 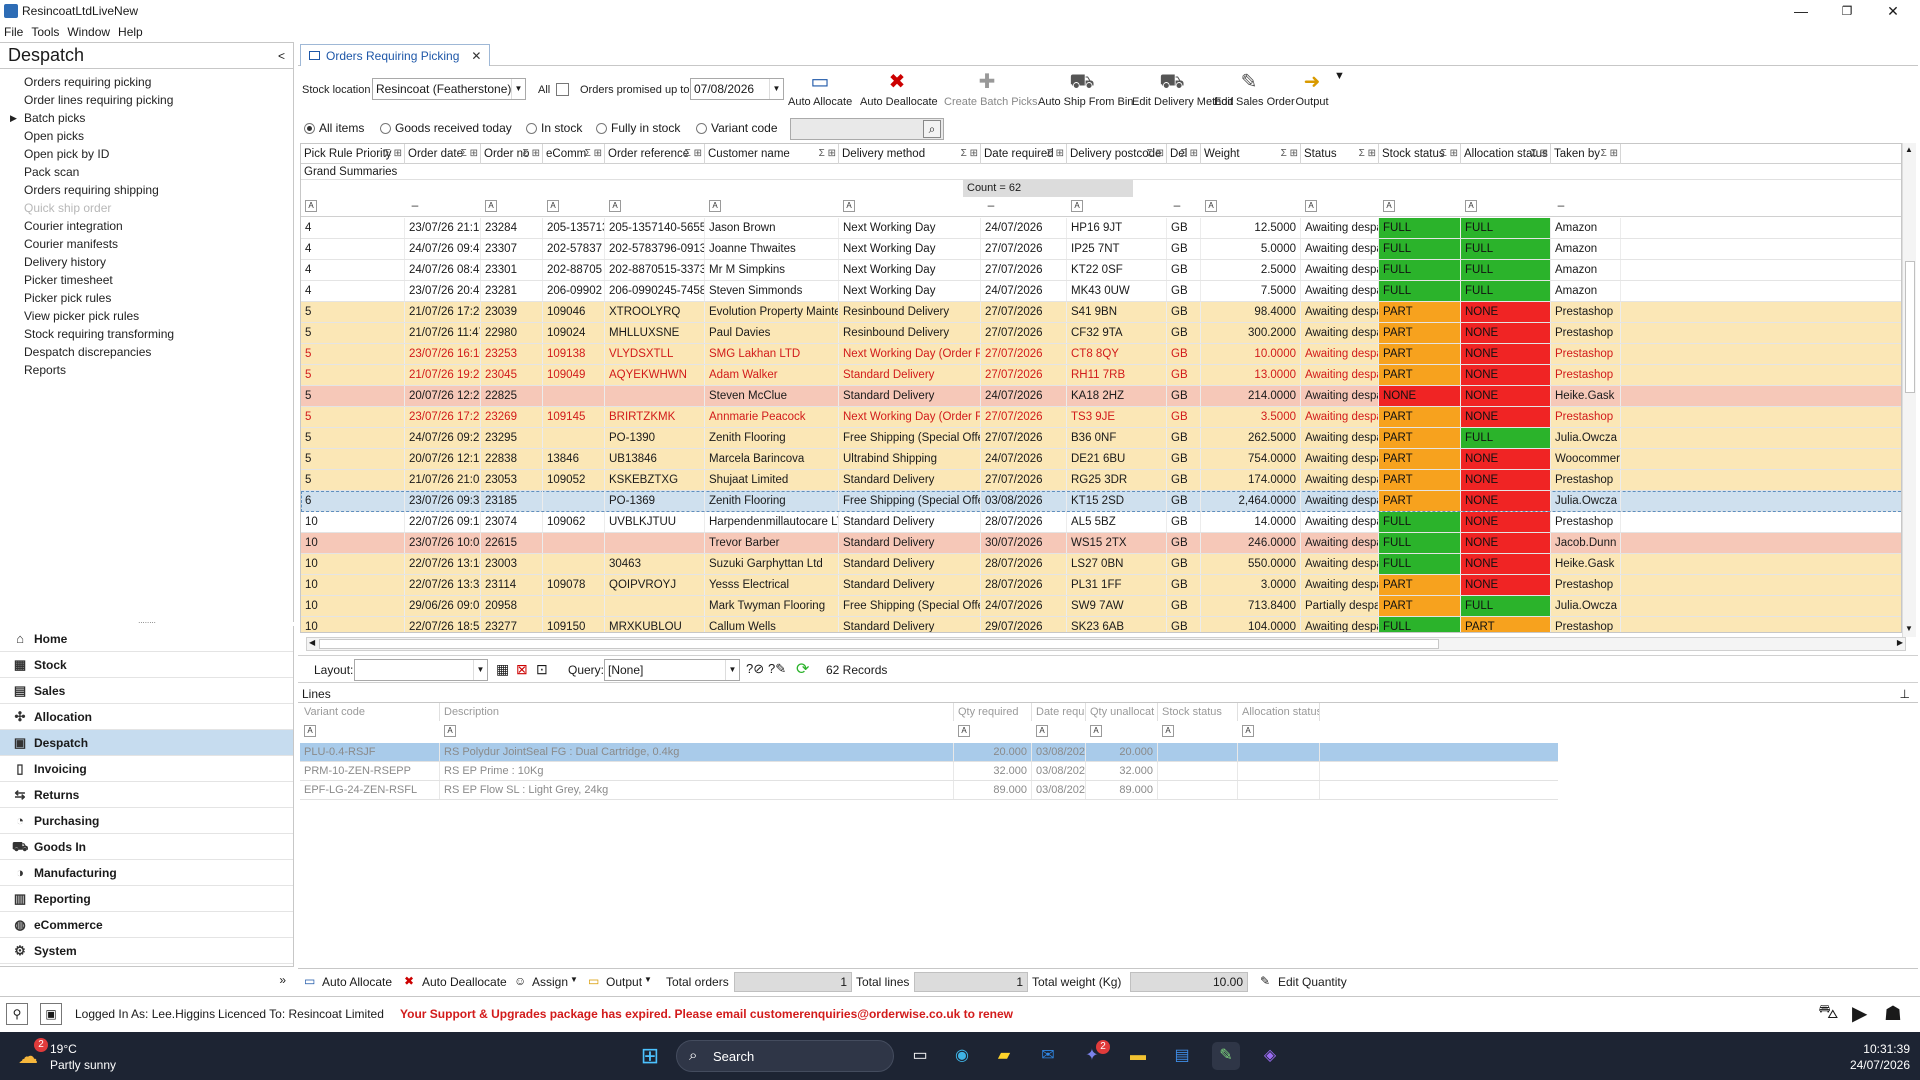 What do you see at coordinates (353, 154) in the screenshot?
I see `col-header-pick-rule-priority: Pick Rule Priority Σ ⊞` at bounding box center [353, 154].